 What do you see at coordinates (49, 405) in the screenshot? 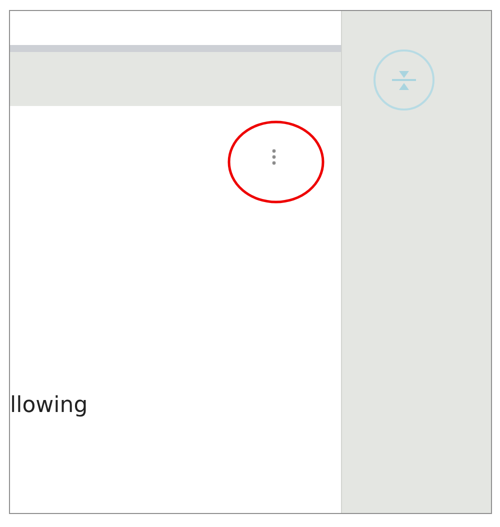
I see `card-text: llowing` at bounding box center [49, 405].